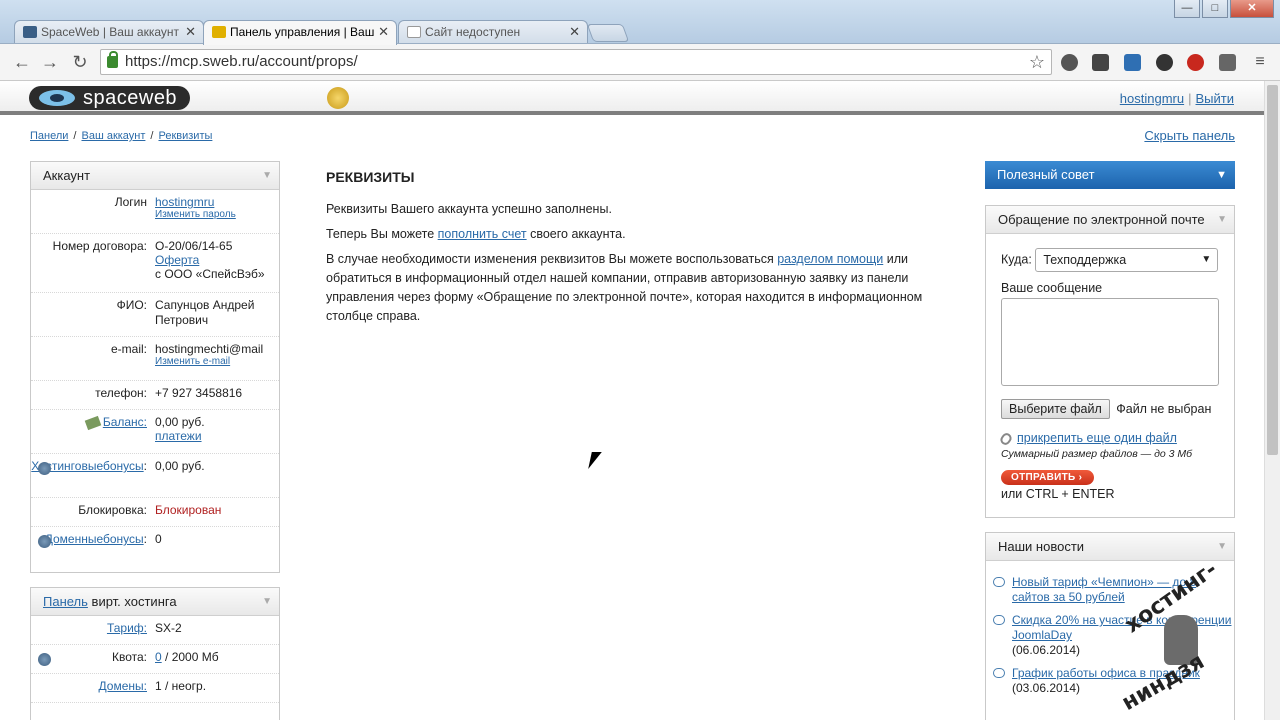 This screenshot has height=720, width=1280. I want to click on logout-link: Выйти, so click(1215, 98).